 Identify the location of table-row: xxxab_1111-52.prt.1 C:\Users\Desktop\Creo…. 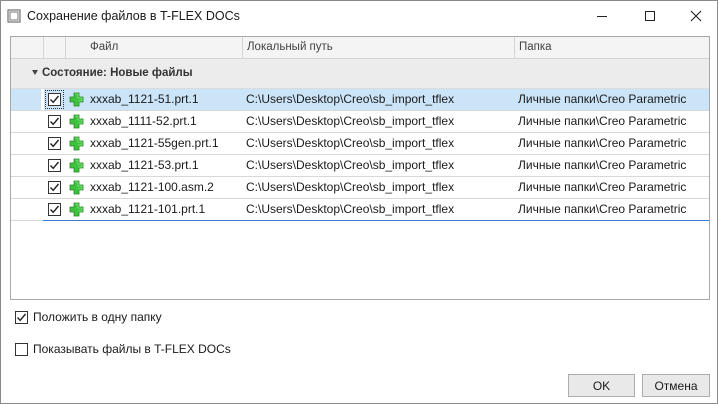
(360, 122).